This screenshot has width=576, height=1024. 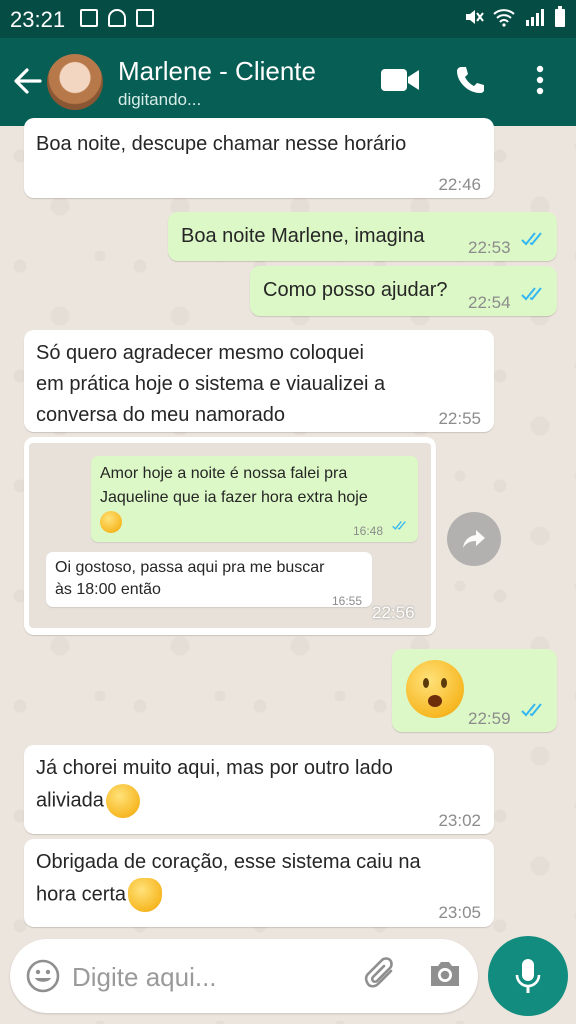 I want to click on message-text-line: aliviada, so click(x=70, y=800).